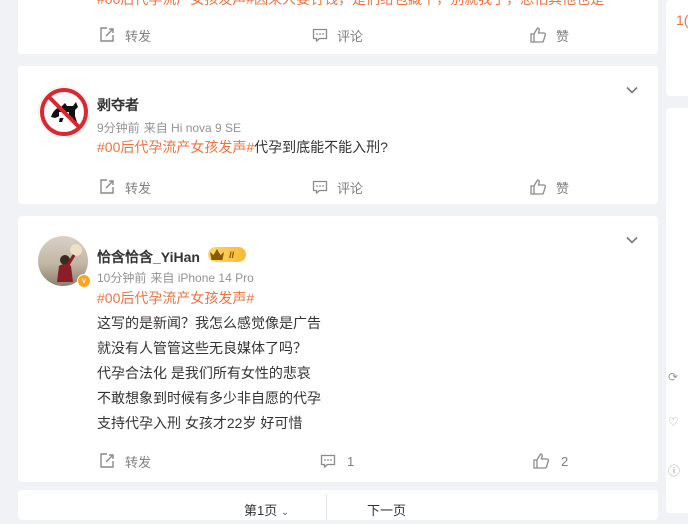 The height and width of the screenshot is (524, 688). What do you see at coordinates (673, 422) in the screenshot?
I see `sidebar-heart-icon: ♡` at bounding box center [673, 422].